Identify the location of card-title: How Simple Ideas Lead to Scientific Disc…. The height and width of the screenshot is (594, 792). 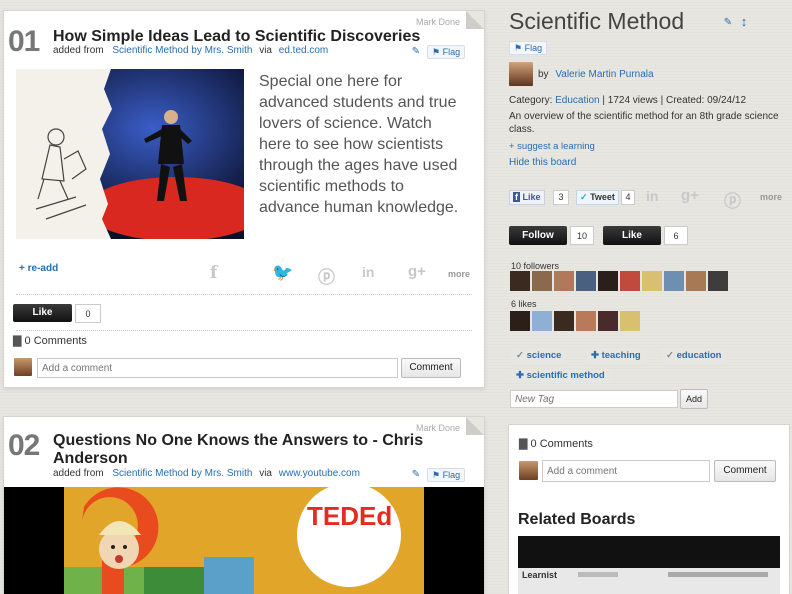
(236, 37).